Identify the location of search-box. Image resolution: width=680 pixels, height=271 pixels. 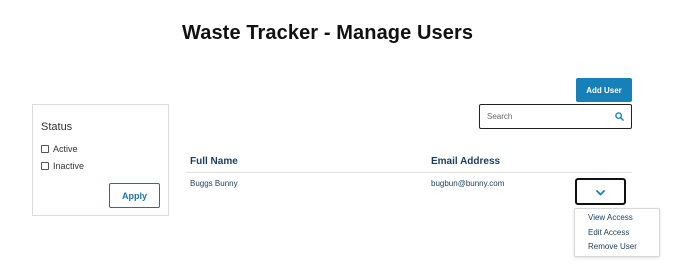
(555, 116).